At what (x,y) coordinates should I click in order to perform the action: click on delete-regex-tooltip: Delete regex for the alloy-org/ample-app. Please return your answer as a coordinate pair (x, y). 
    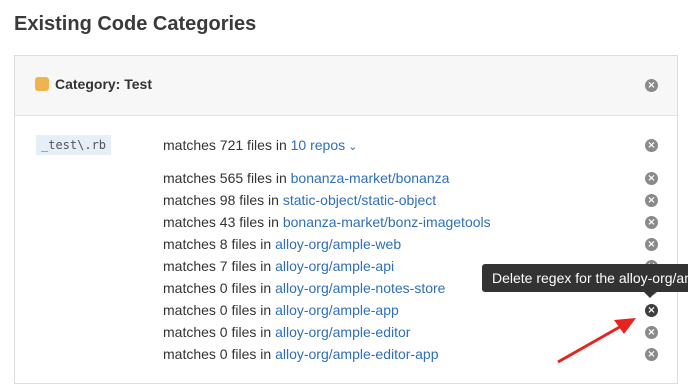
    Looking at the image, I should click on (585, 278).